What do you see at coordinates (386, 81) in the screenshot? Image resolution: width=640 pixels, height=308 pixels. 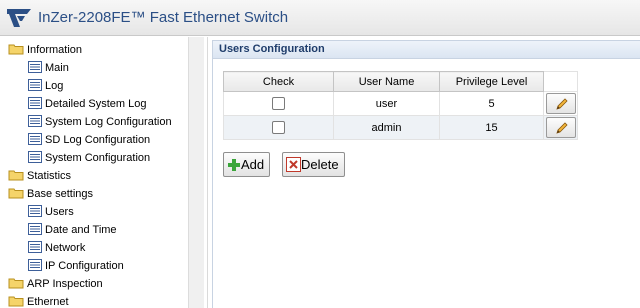 I see `column-header-user-name: User Name` at bounding box center [386, 81].